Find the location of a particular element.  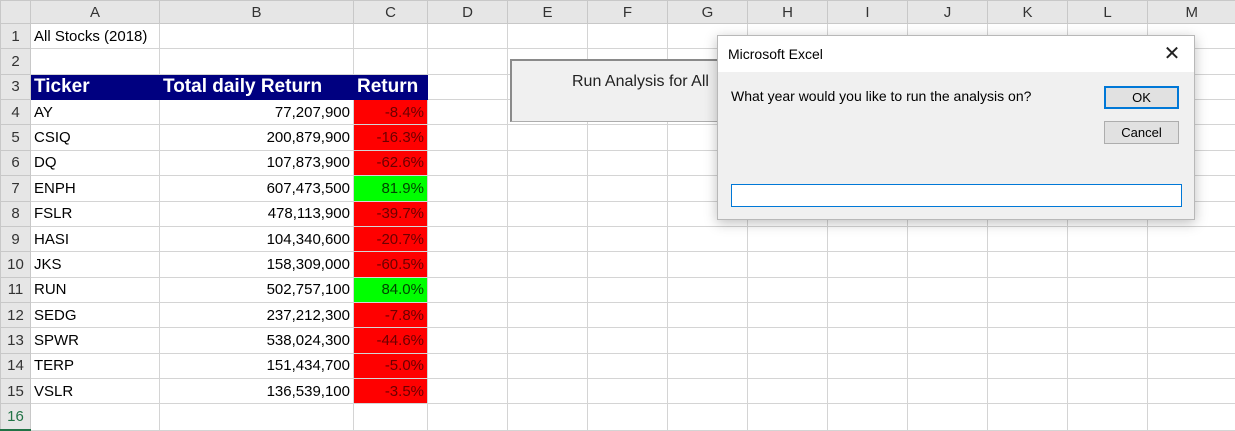

column-header: J is located at coordinates (947, 12).